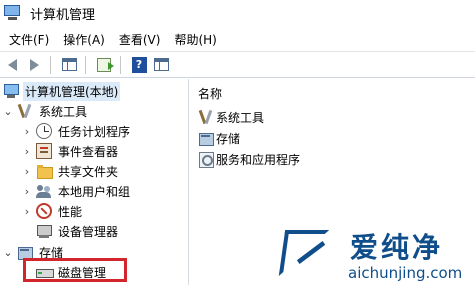 The height and width of the screenshot is (285, 475). What do you see at coordinates (88, 151) in the screenshot?
I see `tree-label: 事件查看器` at bounding box center [88, 151].